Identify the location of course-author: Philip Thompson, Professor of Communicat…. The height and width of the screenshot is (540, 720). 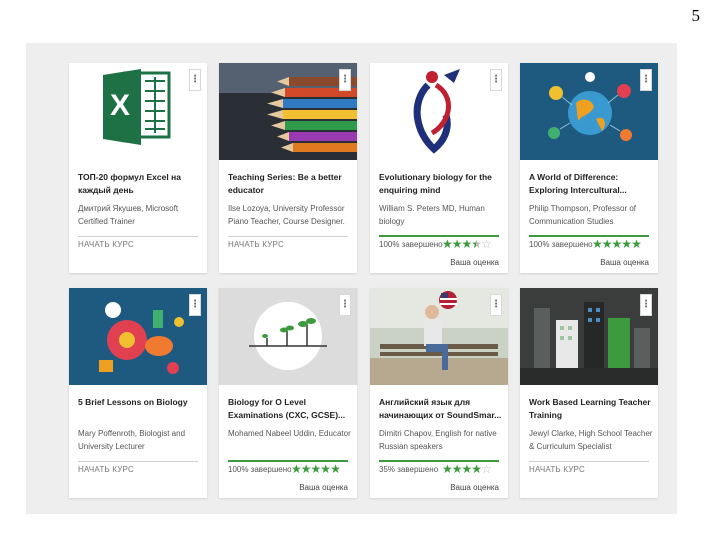
(583, 215).